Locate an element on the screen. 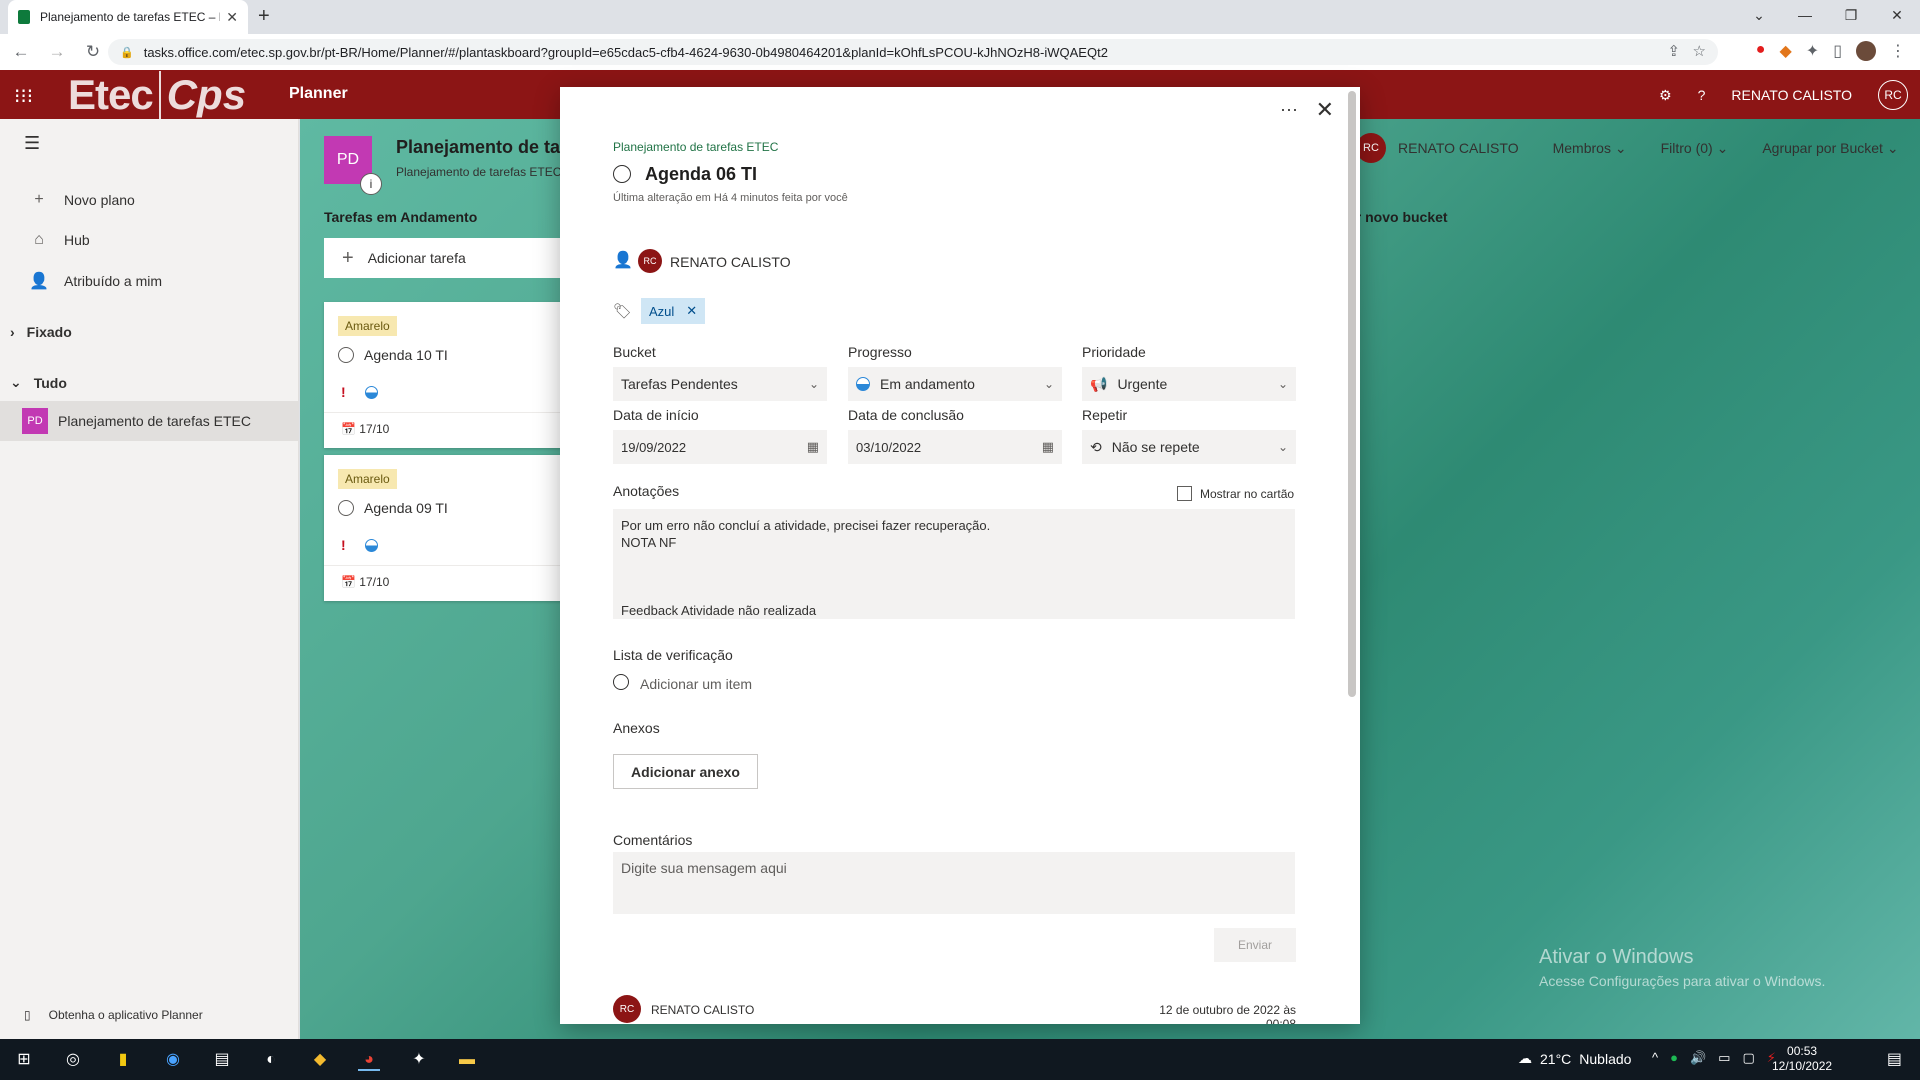 Image resolution: width=1920 pixels, height=1080 pixels. add-task-button: + Adicionar tarefa is located at coordinates (454, 258).